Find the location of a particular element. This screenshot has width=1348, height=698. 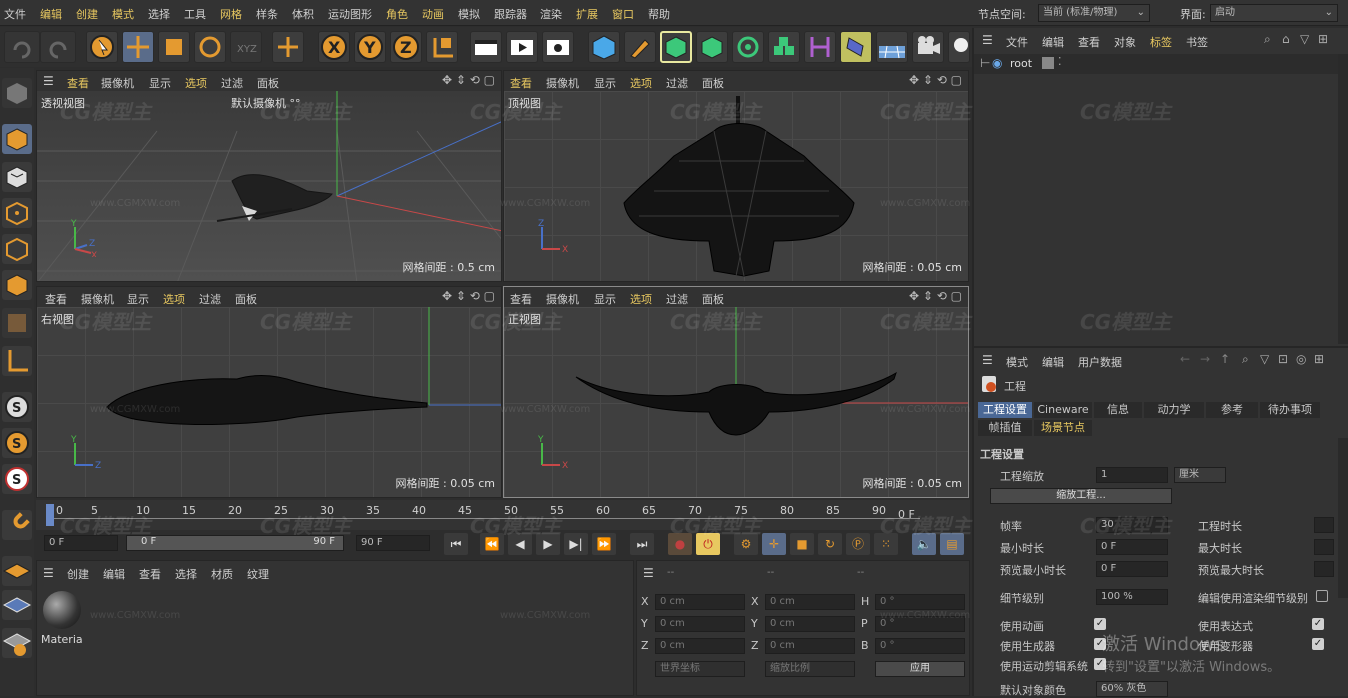

points-mode-icon is located at coordinates (17, 213).